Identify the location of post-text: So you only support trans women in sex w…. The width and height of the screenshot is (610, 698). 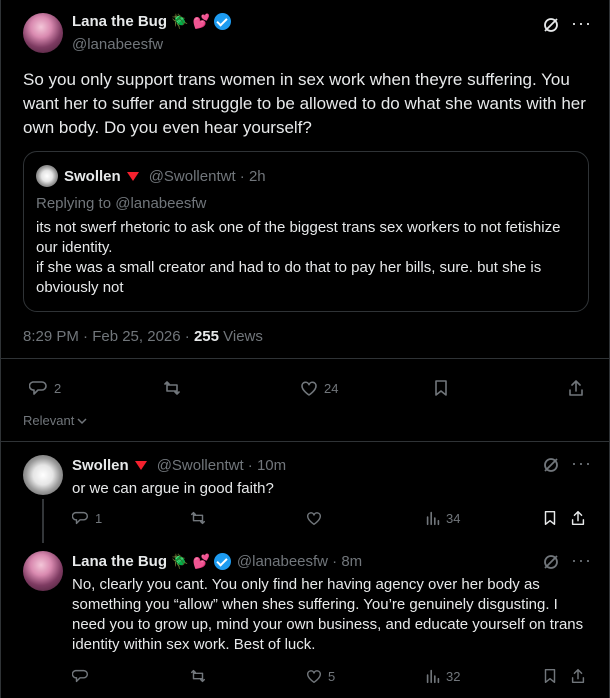
(304, 103).